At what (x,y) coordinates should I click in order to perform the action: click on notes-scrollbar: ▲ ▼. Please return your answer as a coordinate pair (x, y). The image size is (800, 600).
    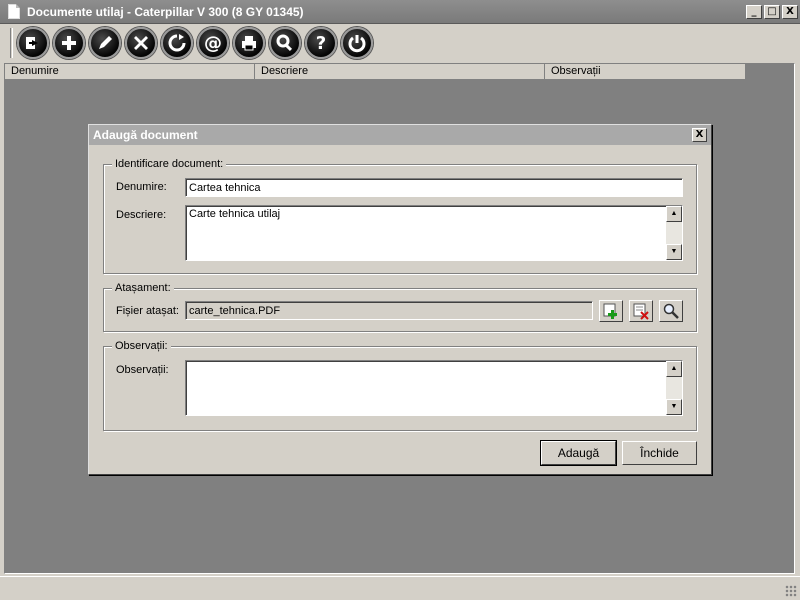
    Looking at the image, I should click on (674, 388).